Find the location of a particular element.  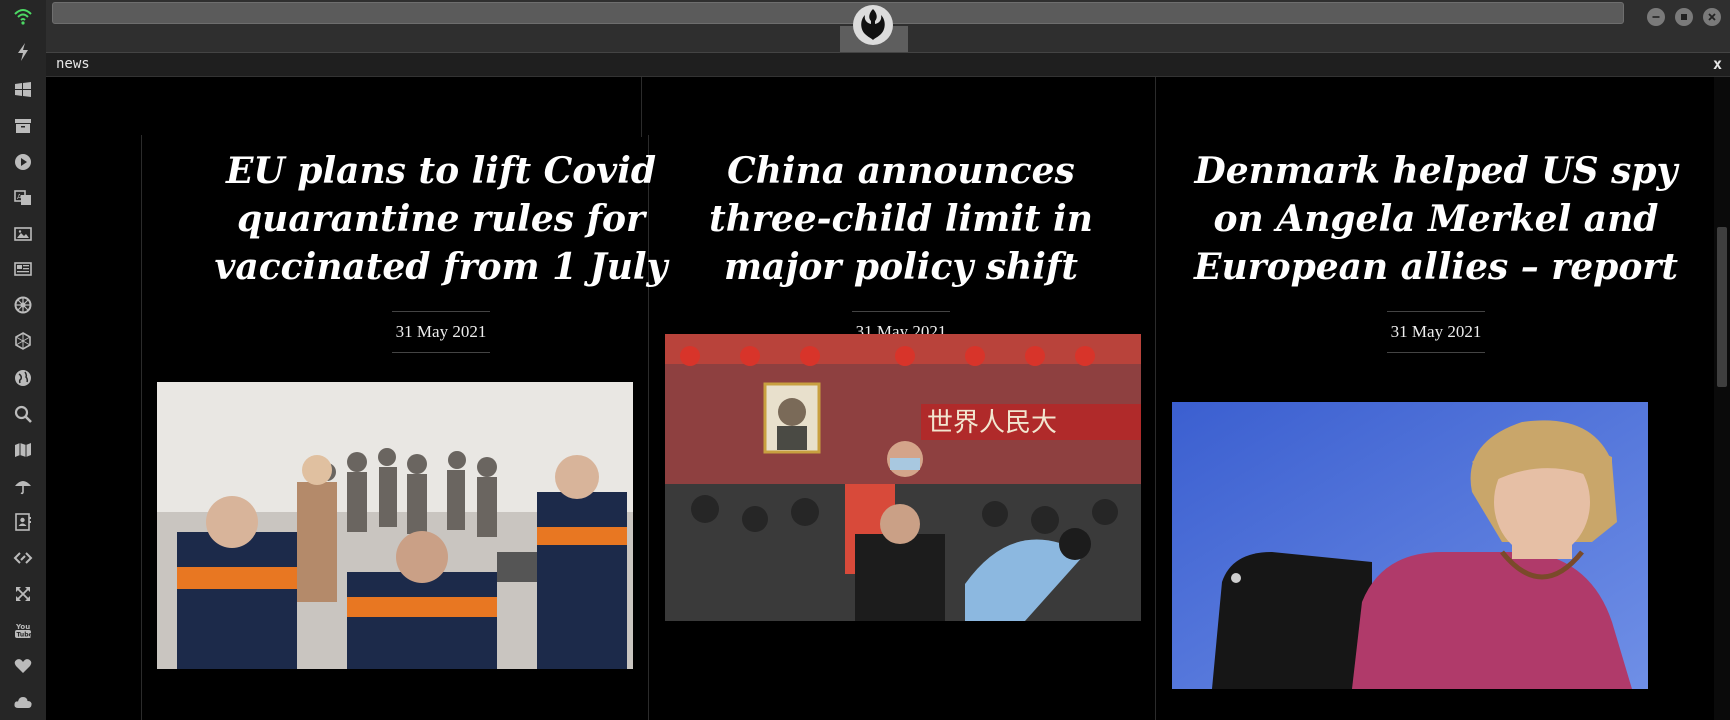

close-window-button is located at coordinates (1712, 17).